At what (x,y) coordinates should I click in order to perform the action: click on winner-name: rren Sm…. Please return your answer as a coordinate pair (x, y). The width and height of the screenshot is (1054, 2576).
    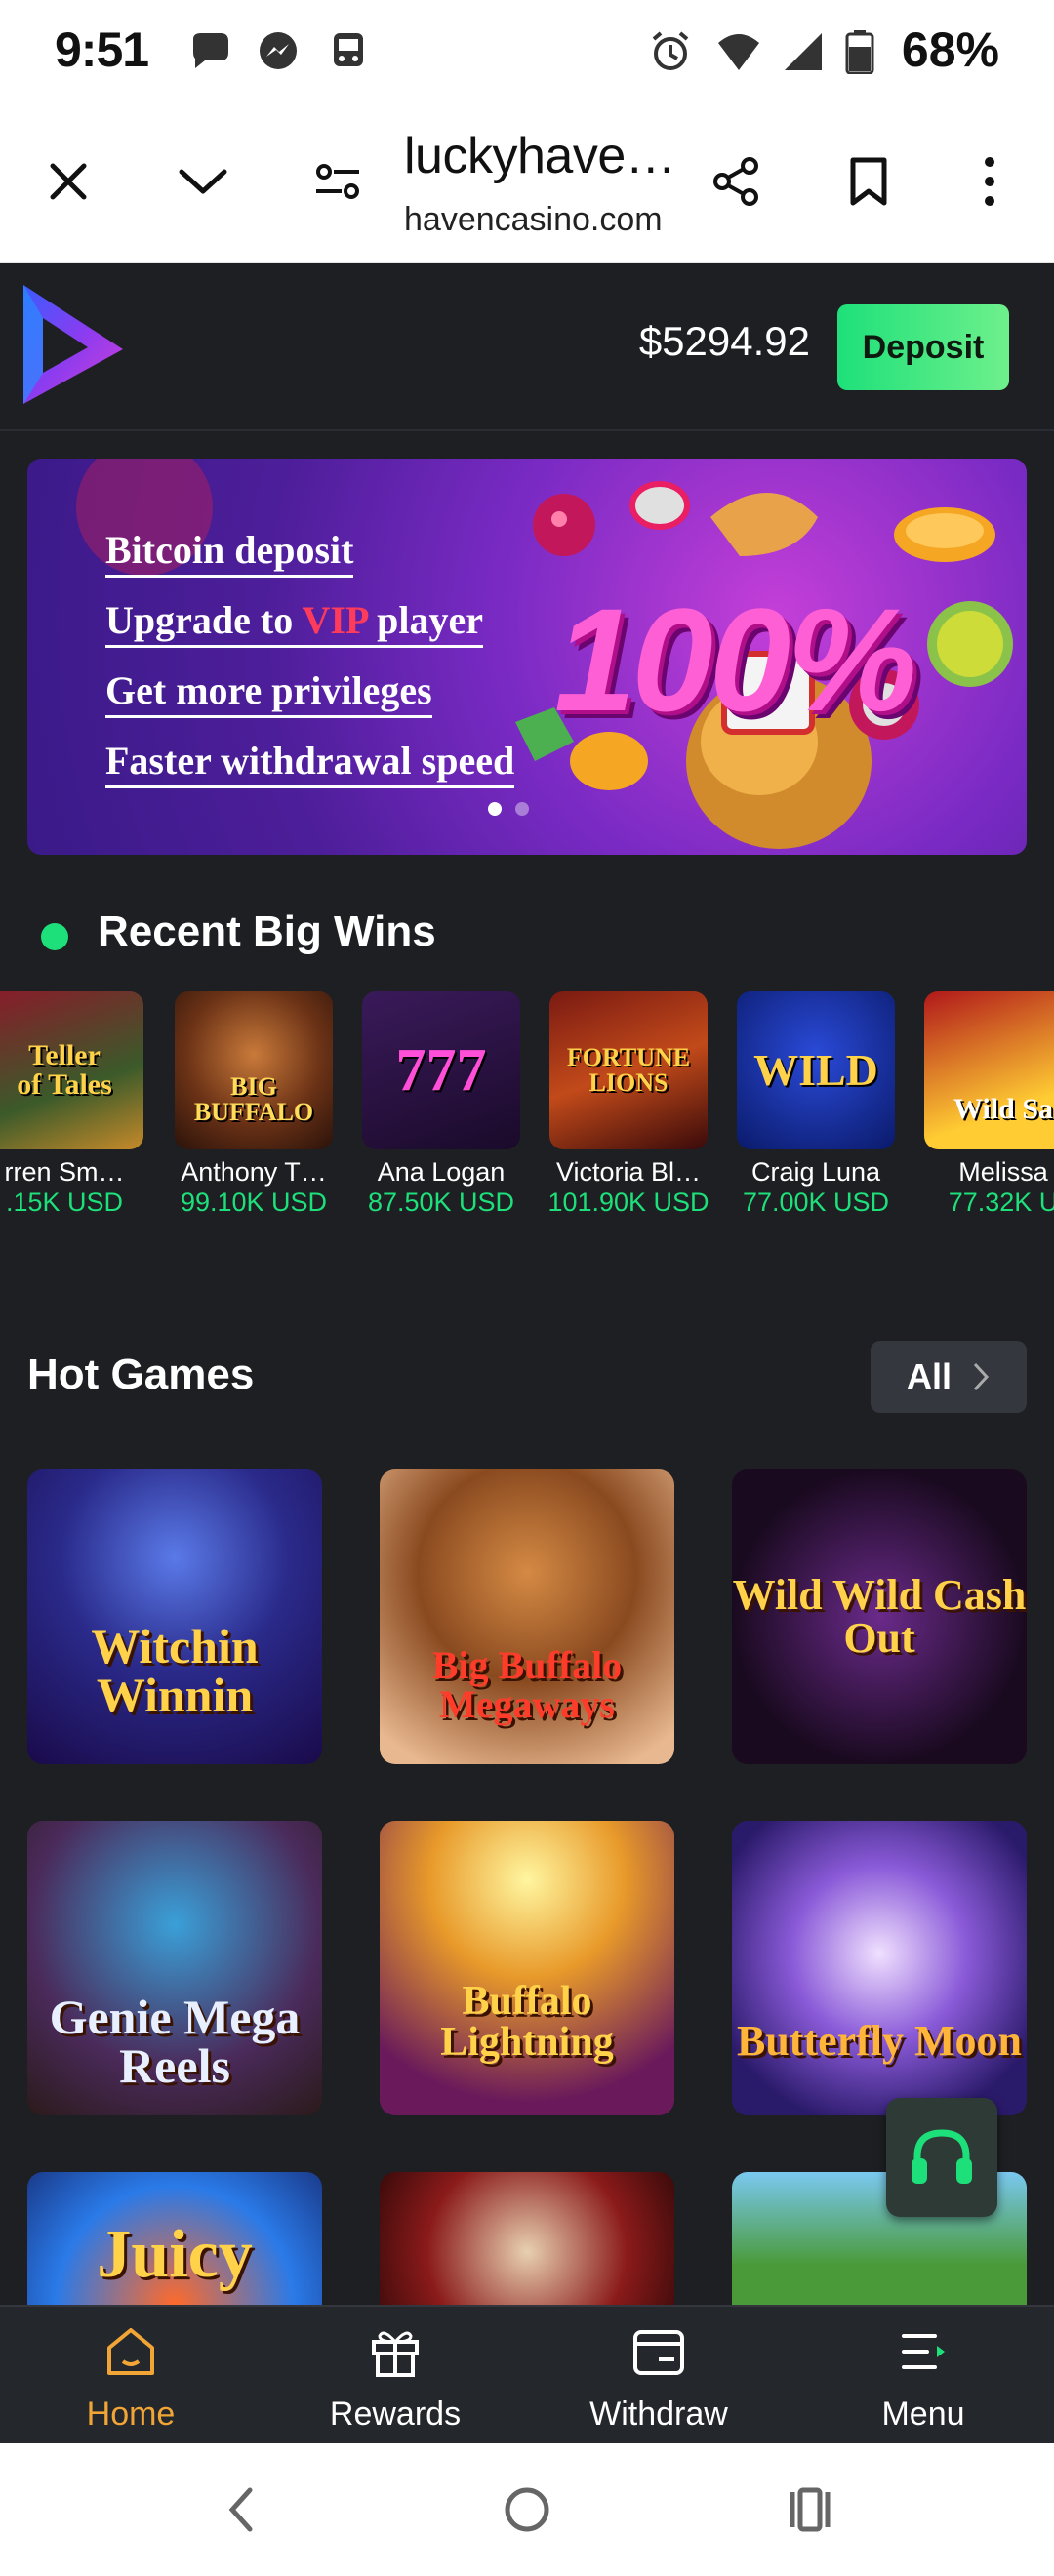
    Looking at the image, I should click on (64, 1172).